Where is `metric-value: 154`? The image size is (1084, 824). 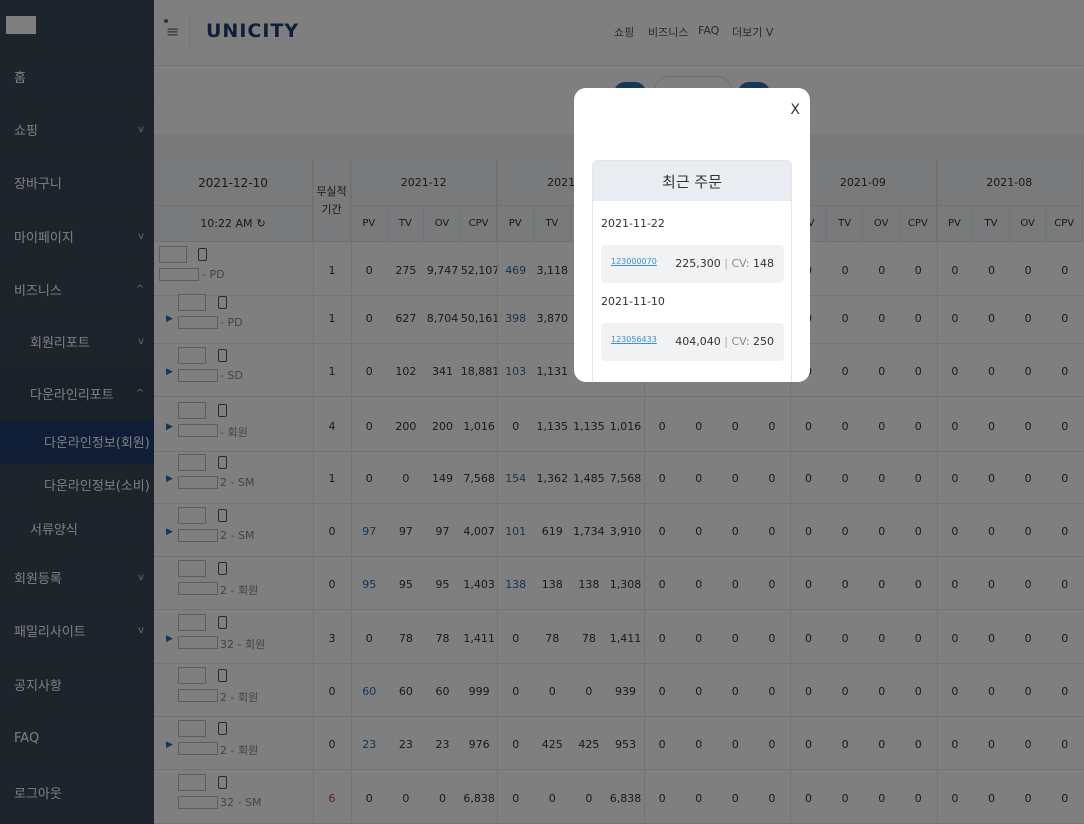
metric-value: 154 is located at coordinates (515, 478).